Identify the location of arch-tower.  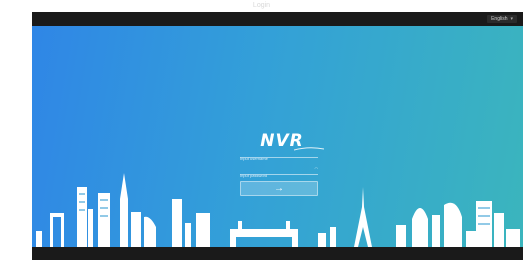
(57, 230).